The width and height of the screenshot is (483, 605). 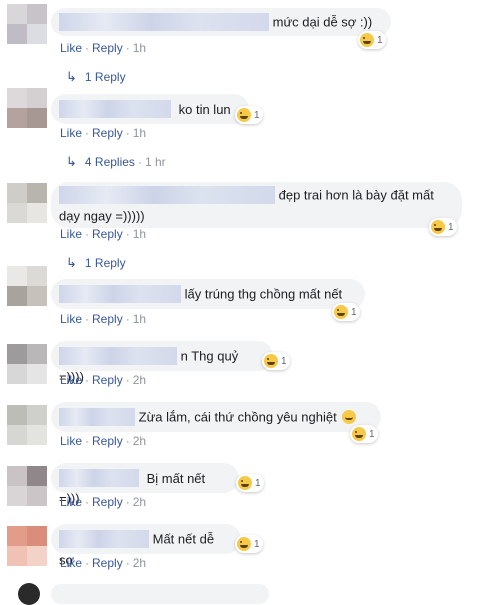 I want to click on comment-bubble: mức dại dễ sợ :)), so click(x=221, y=22).